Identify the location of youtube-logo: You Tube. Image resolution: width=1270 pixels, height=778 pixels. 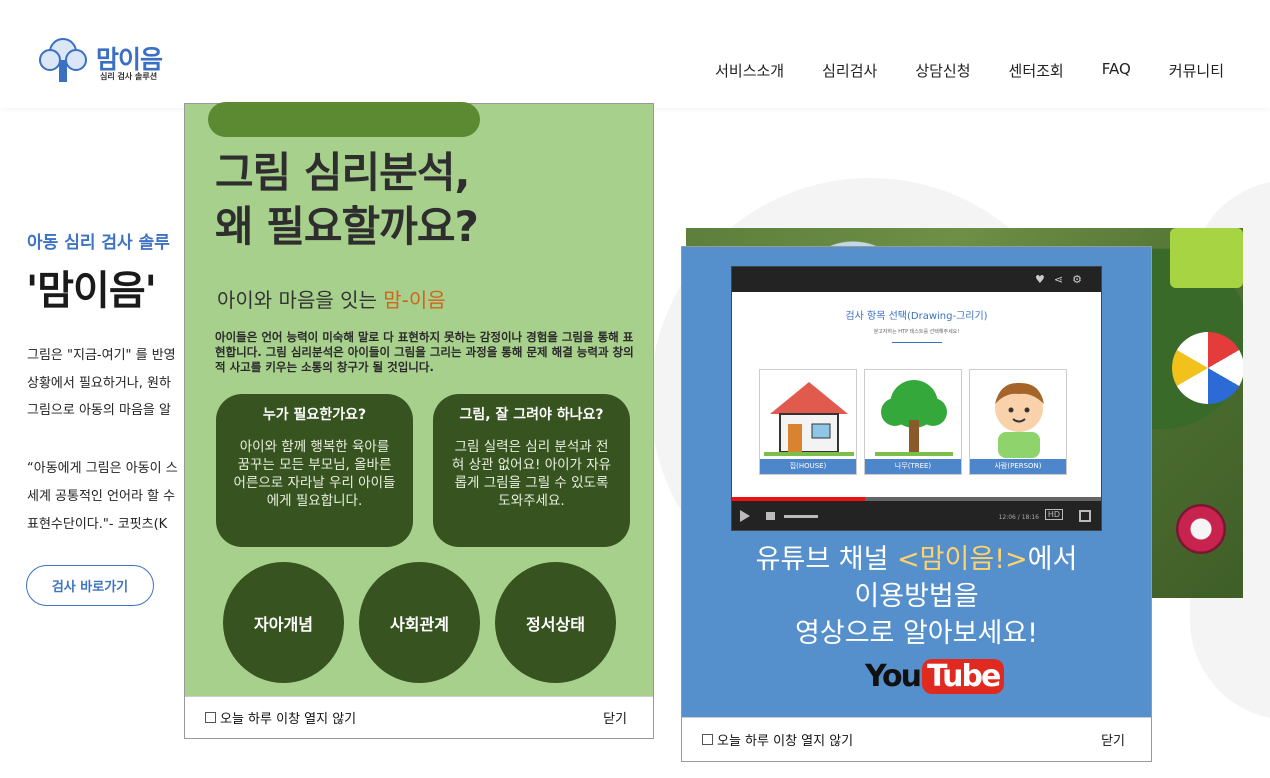
(935, 676).